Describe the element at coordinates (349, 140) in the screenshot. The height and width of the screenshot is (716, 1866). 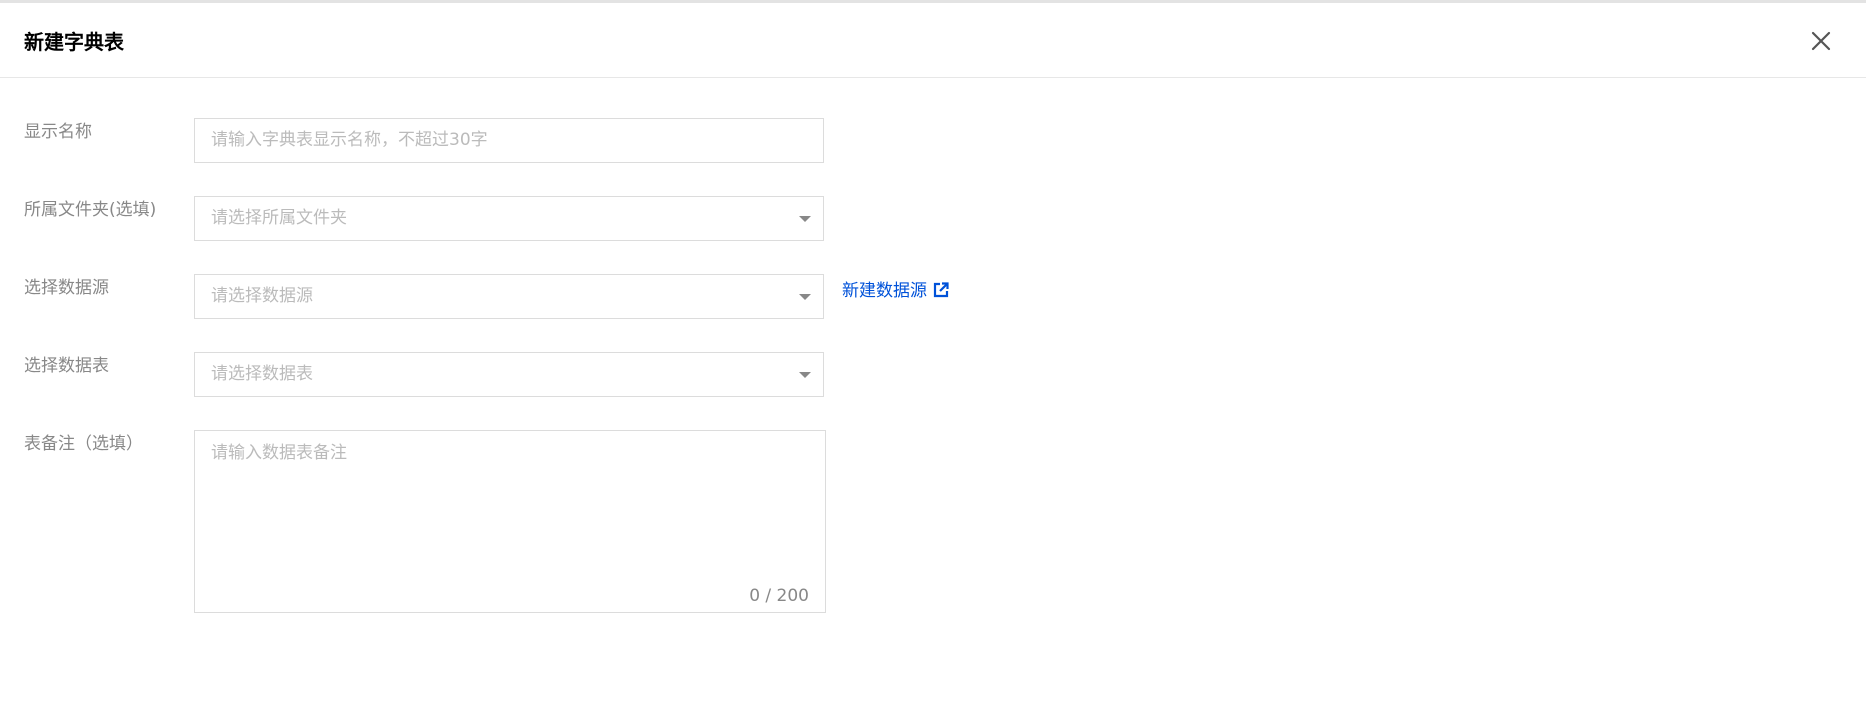
I see `display-name-placeholder: 请输入字典表显示名称，不超过30字` at that location.